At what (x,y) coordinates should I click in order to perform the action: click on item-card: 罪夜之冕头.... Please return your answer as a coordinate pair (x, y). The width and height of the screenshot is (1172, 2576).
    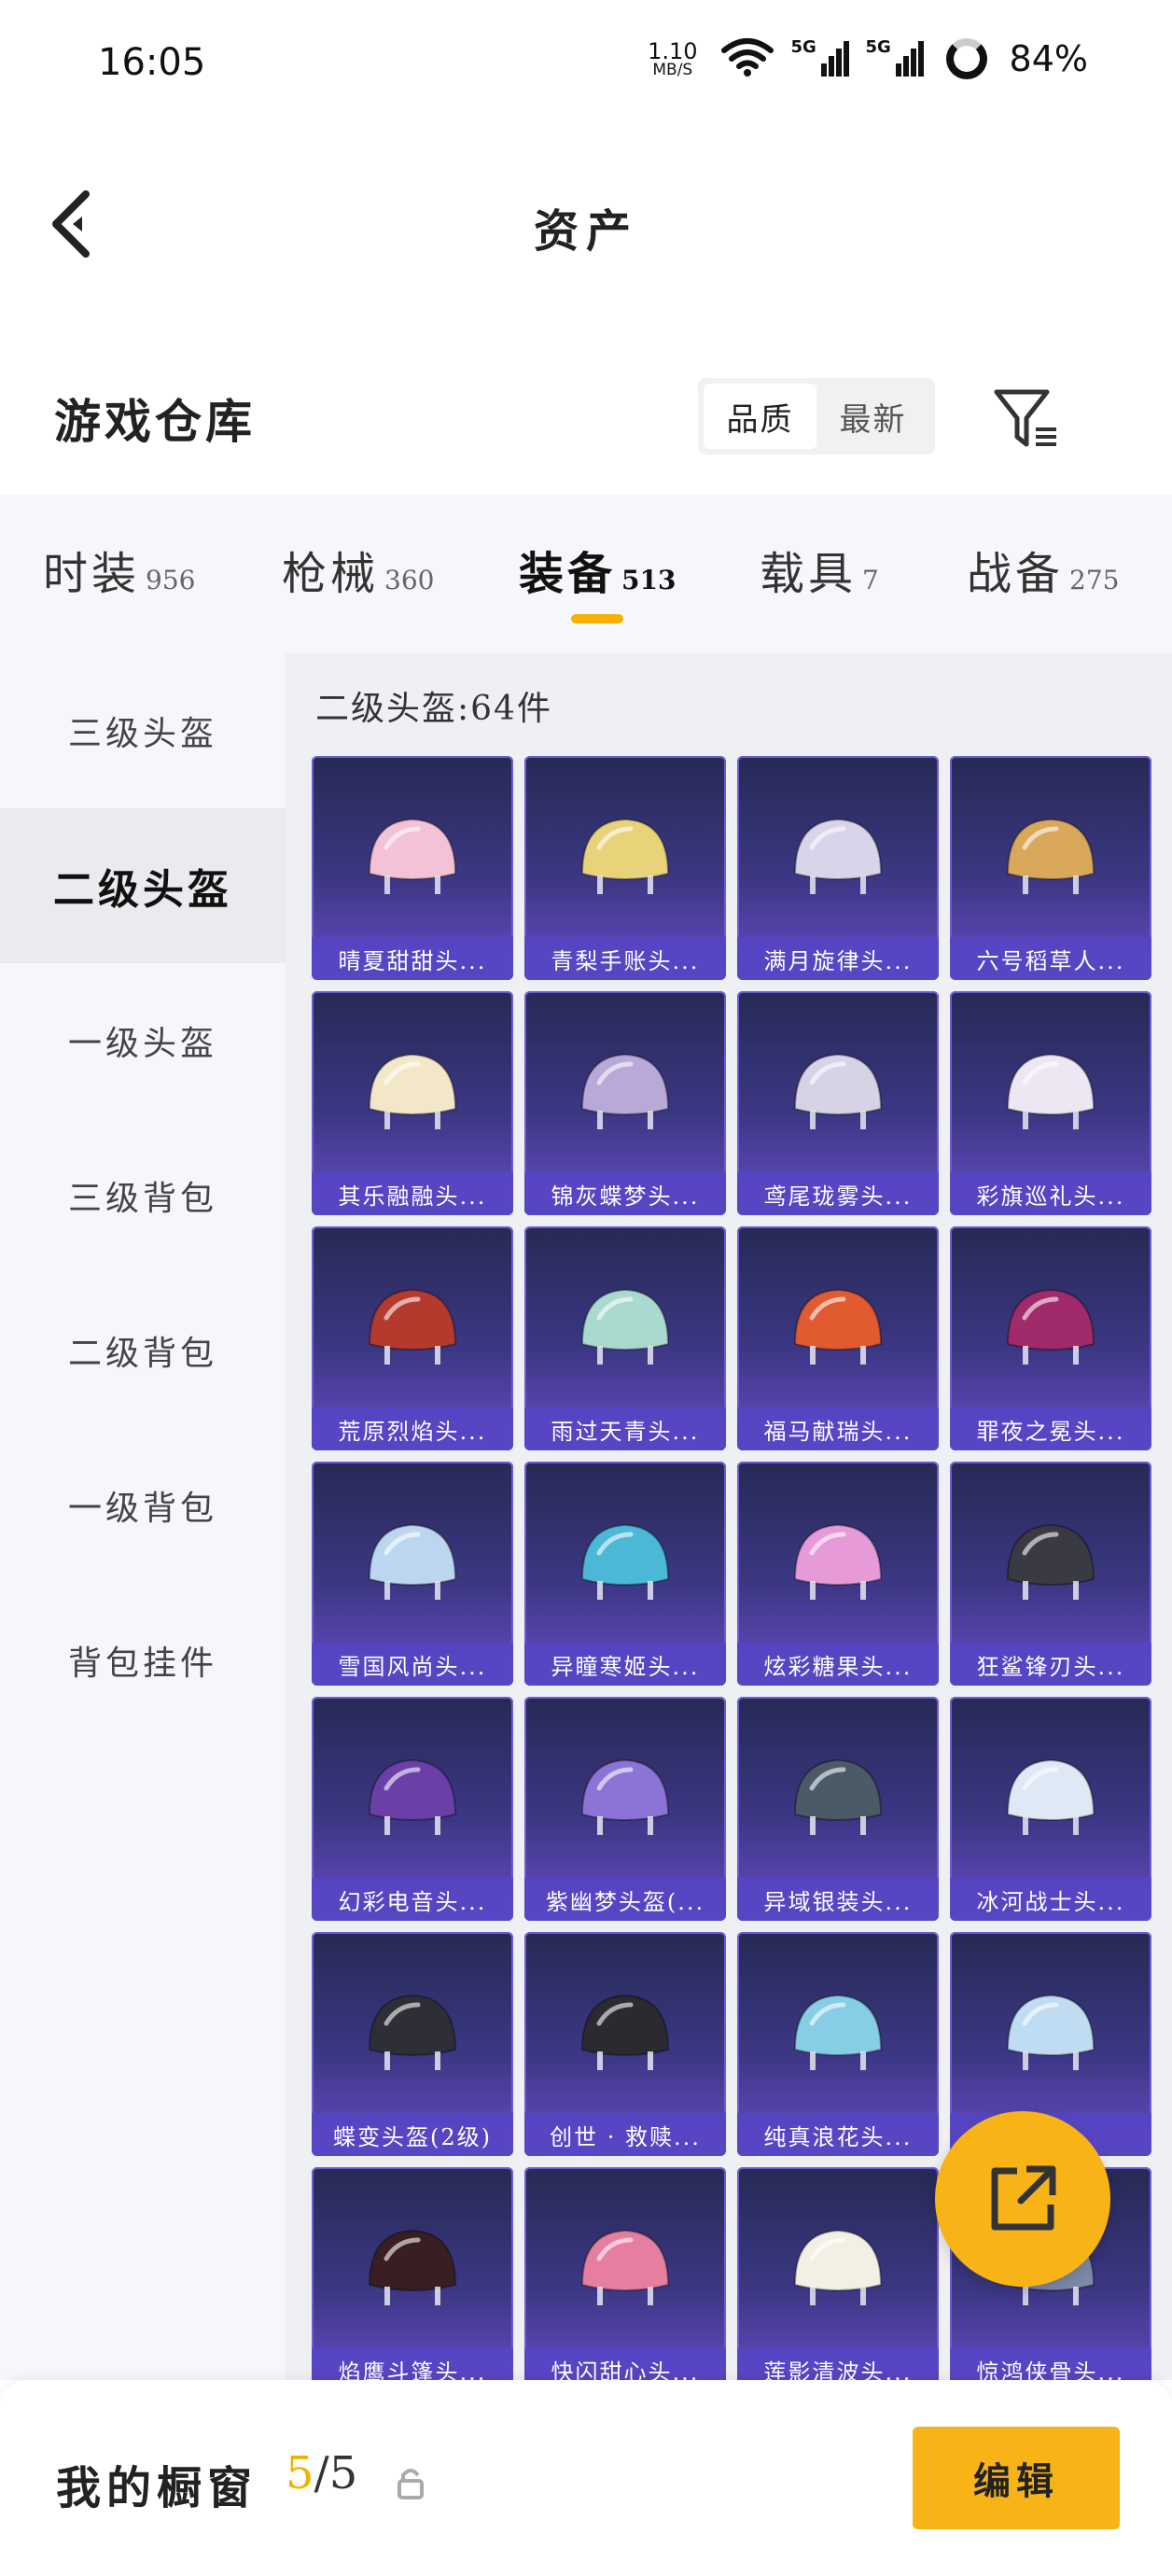
    Looking at the image, I should click on (1050, 1338).